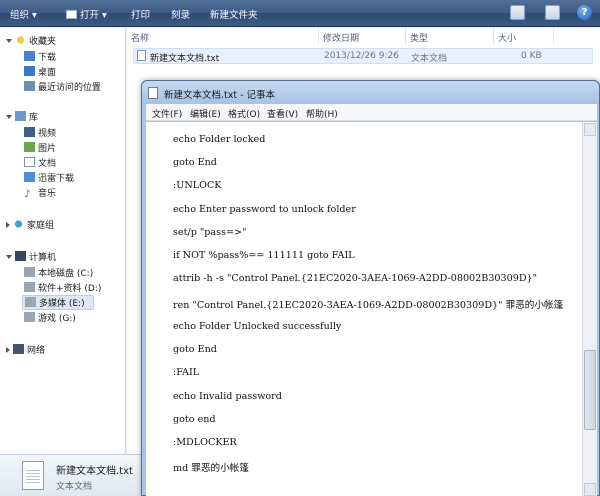 The height and width of the screenshot is (496, 600). Describe the element at coordinates (282, 113) in the screenshot. I see `menu-view: 查看(V)` at that location.